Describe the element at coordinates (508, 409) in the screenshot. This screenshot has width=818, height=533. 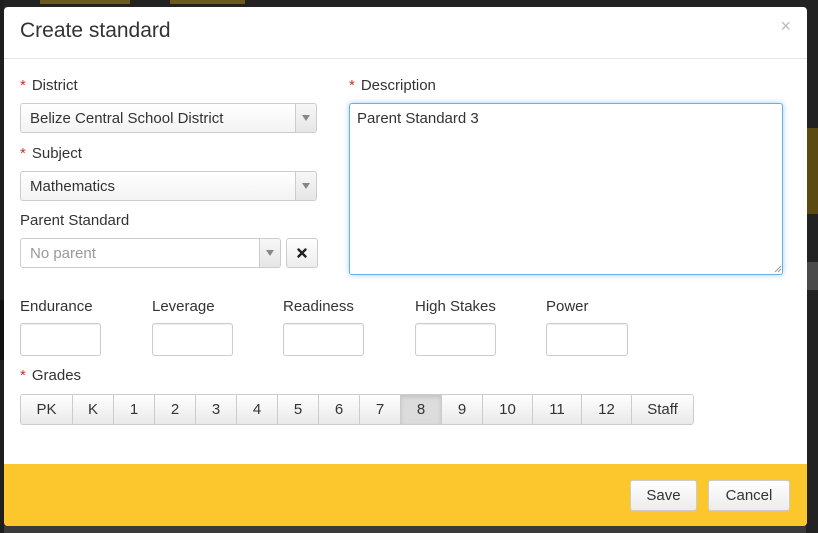
I see `grade-button-10: 10` at that location.